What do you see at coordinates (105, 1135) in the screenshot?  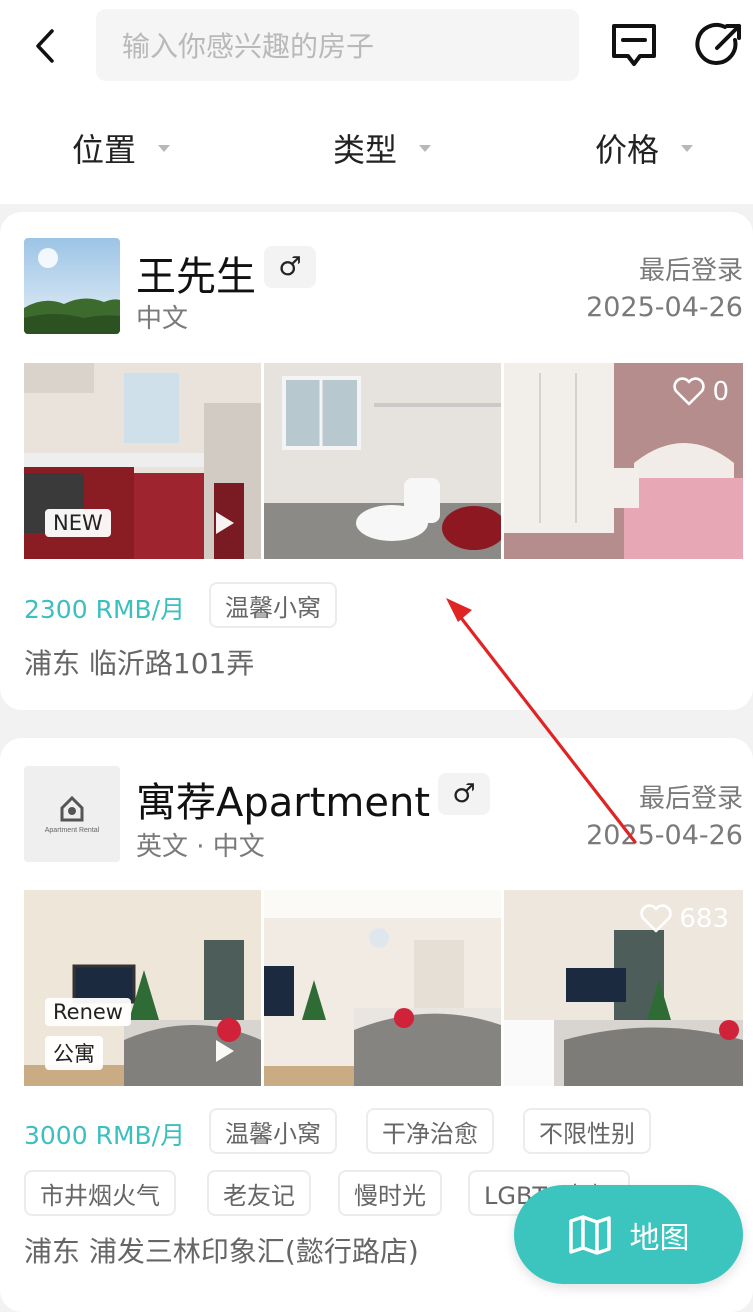 I see `rent-price: 3000 RMB/月` at bounding box center [105, 1135].